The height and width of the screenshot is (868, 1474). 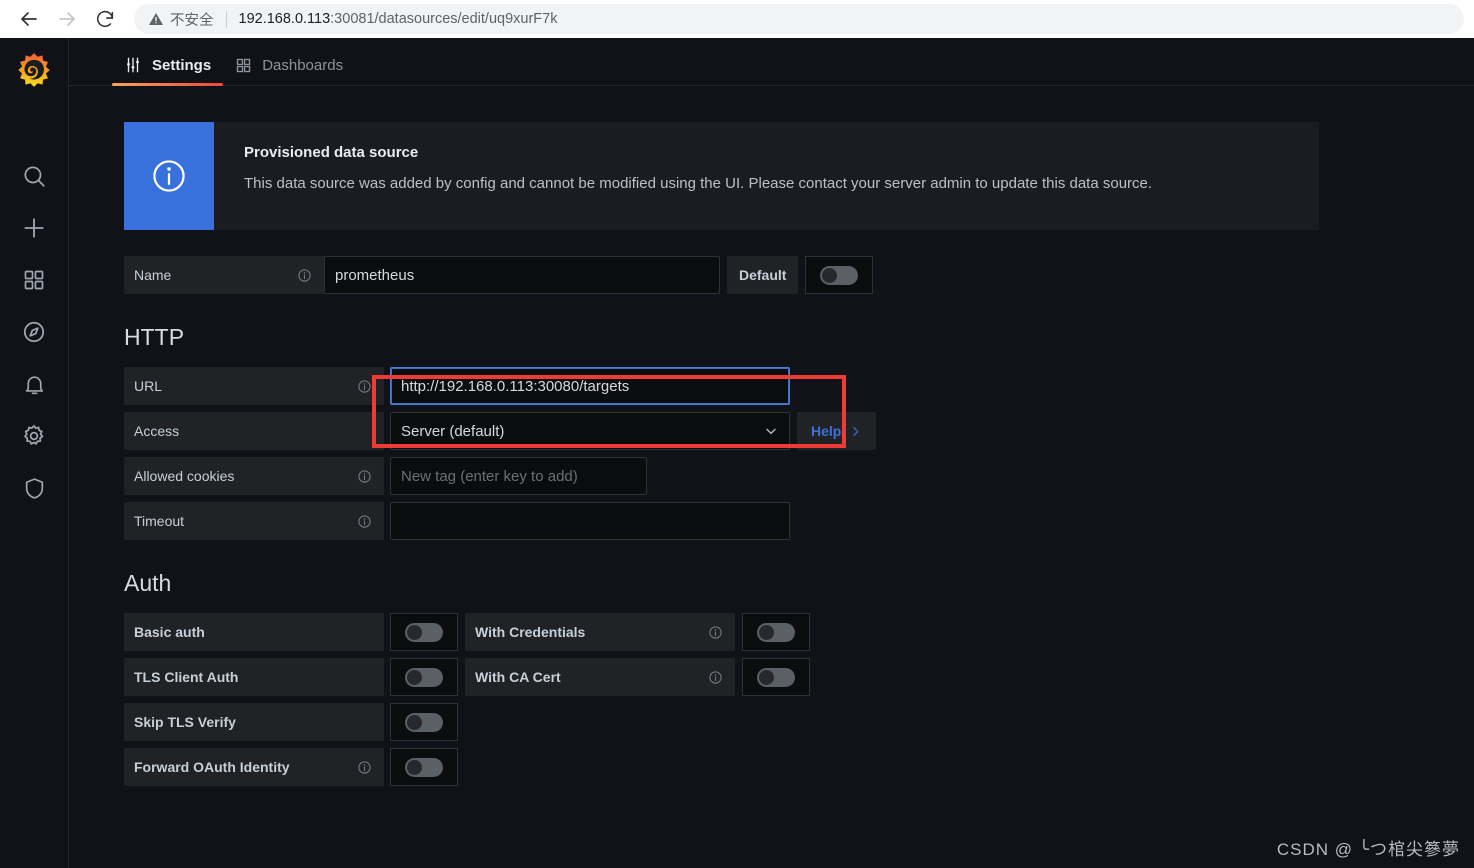 I want to click on access-value: Server (default), so click(x=453, y=431).